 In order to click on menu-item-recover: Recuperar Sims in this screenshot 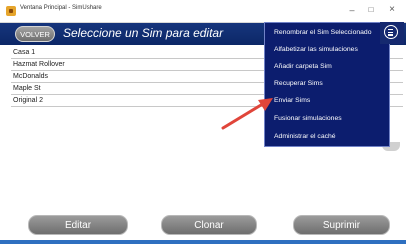, I will do `click(327, 83)`.